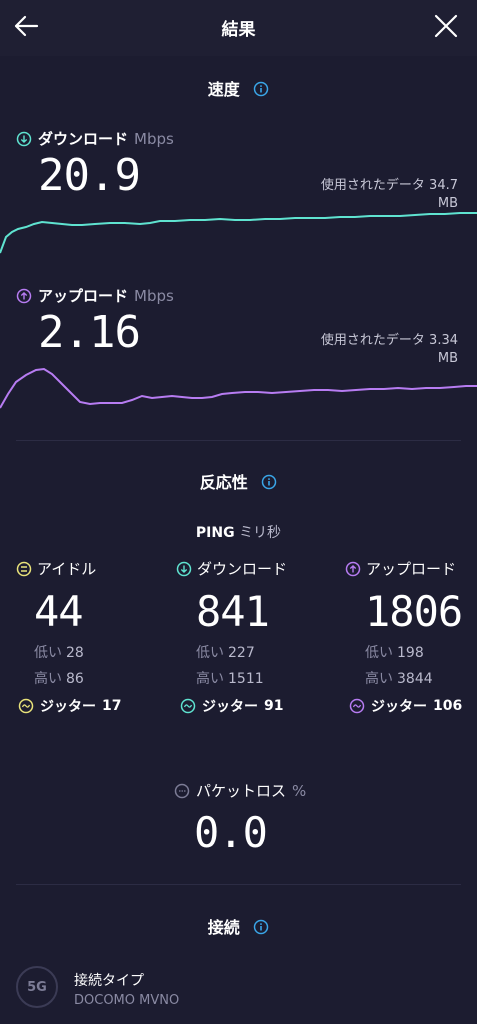  What do you see at coordinates (223, 89) in the screenshot?
I see `speed-title-text: 速度` at bounding box center [223, 89].